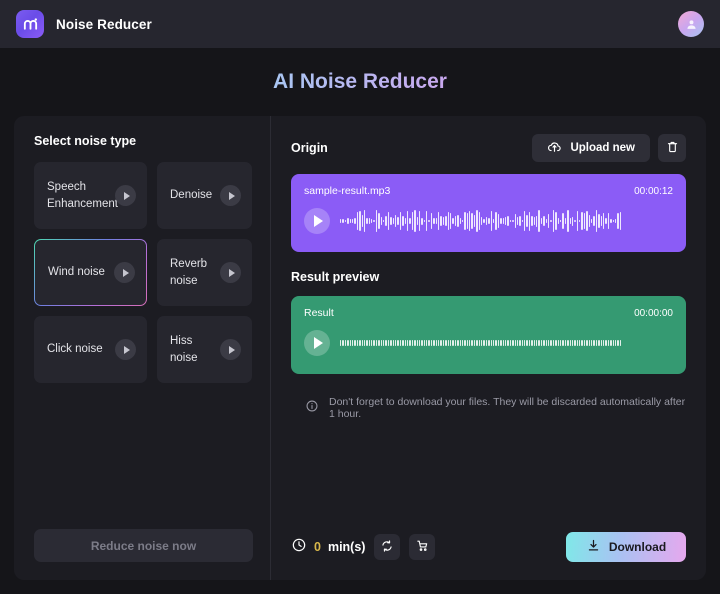 This screenshot has height=594, width=720. Describe the element at coordinates (506, 221) in the screenshot. I see `origin-waveform` at that location.